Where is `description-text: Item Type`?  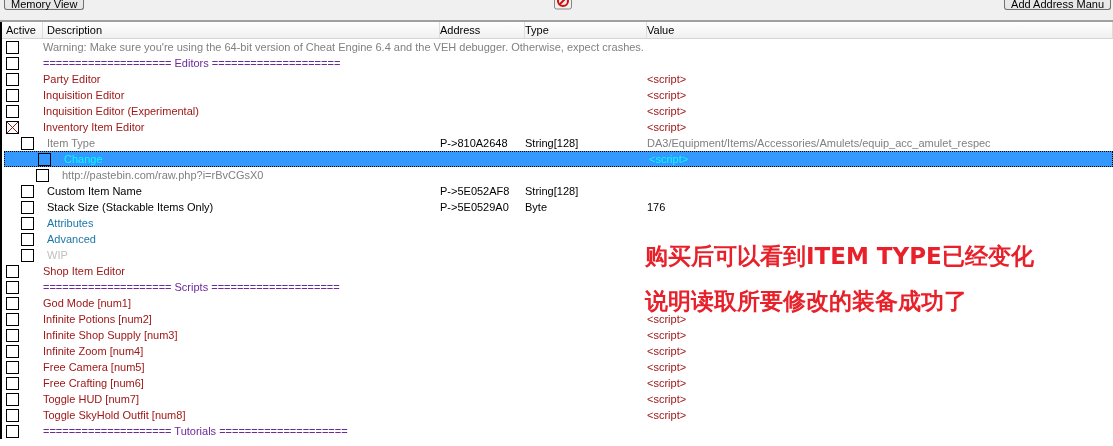 description-text: Item Type is located at coordinates (71, 143).